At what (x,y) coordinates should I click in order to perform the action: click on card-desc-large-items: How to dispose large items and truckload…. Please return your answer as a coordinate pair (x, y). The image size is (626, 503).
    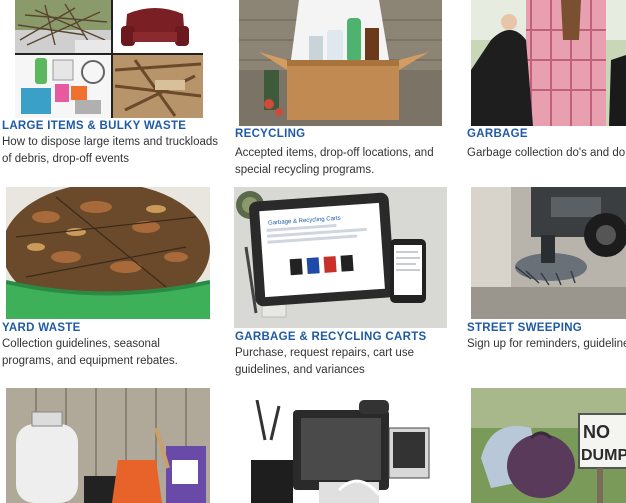
    Looking at the image, I should click on (110, 150).